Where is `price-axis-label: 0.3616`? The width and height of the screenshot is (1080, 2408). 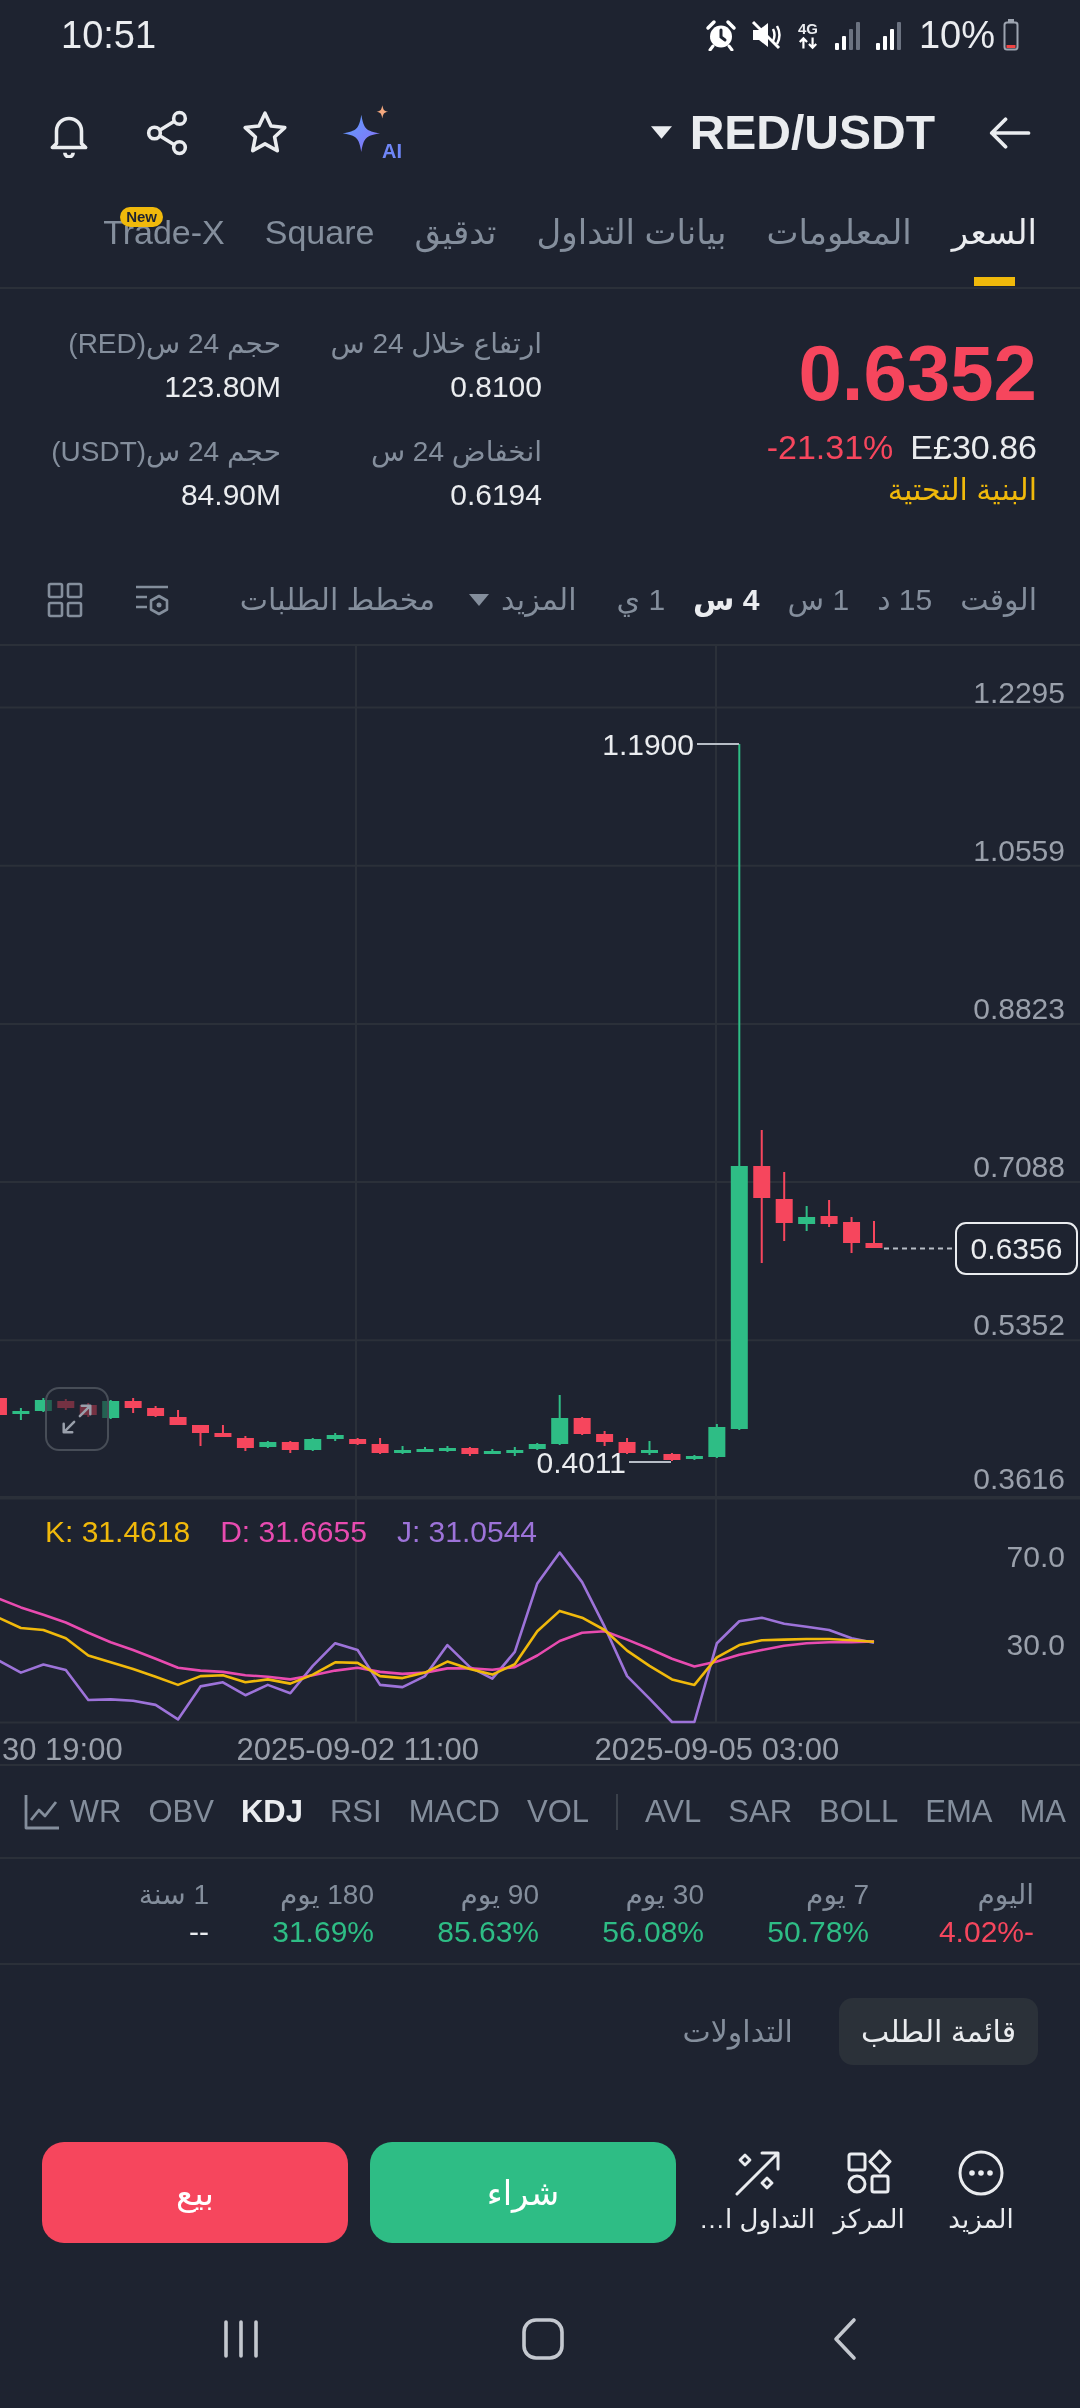
price-axis-label: 0.3616 is located at coordinates (1019, 1478).